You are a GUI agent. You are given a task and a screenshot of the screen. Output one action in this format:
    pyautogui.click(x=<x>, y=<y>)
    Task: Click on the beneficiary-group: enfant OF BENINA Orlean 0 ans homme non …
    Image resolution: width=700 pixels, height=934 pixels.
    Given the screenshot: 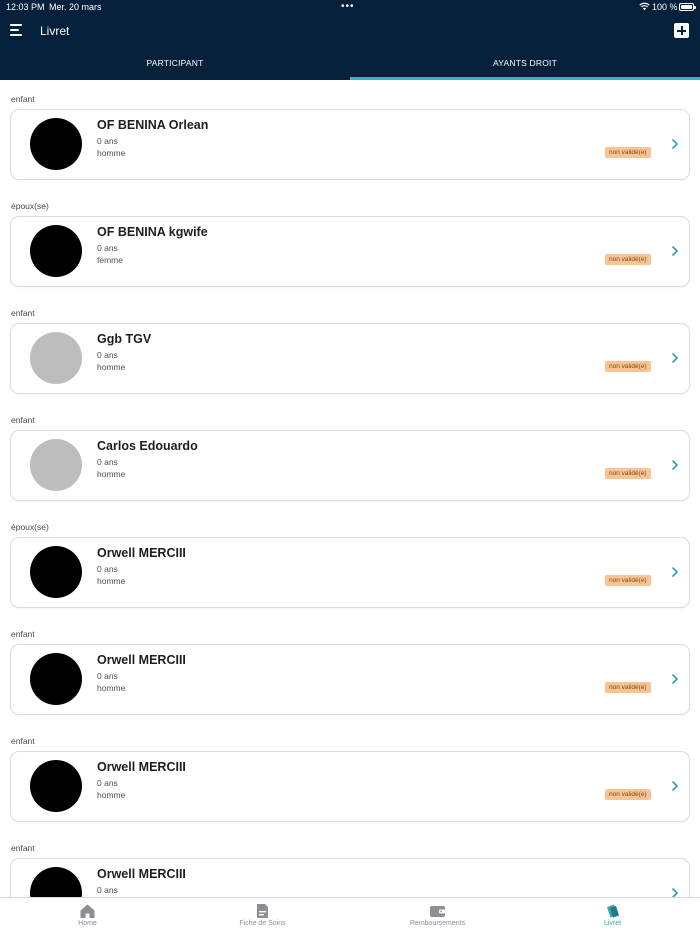 What is the action you would take?
    pyautogui.click(x=350, y=133)
    